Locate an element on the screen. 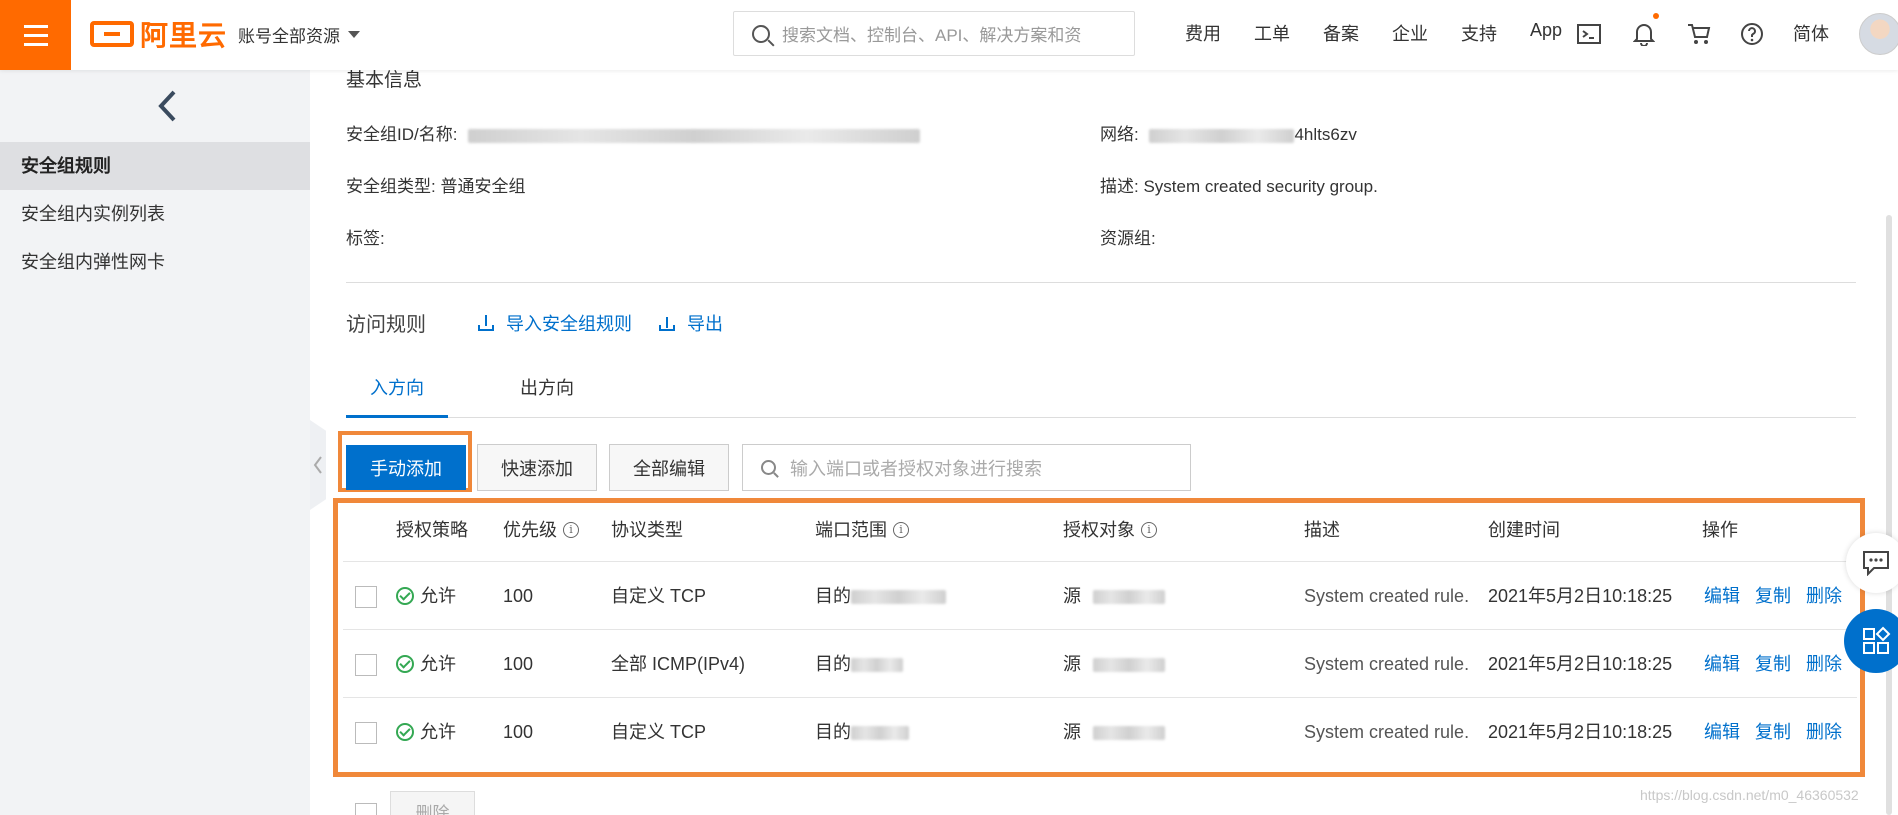 This screenshot has width=1898, height=815. back-arrow-icon is located at coordinates (167, 106).